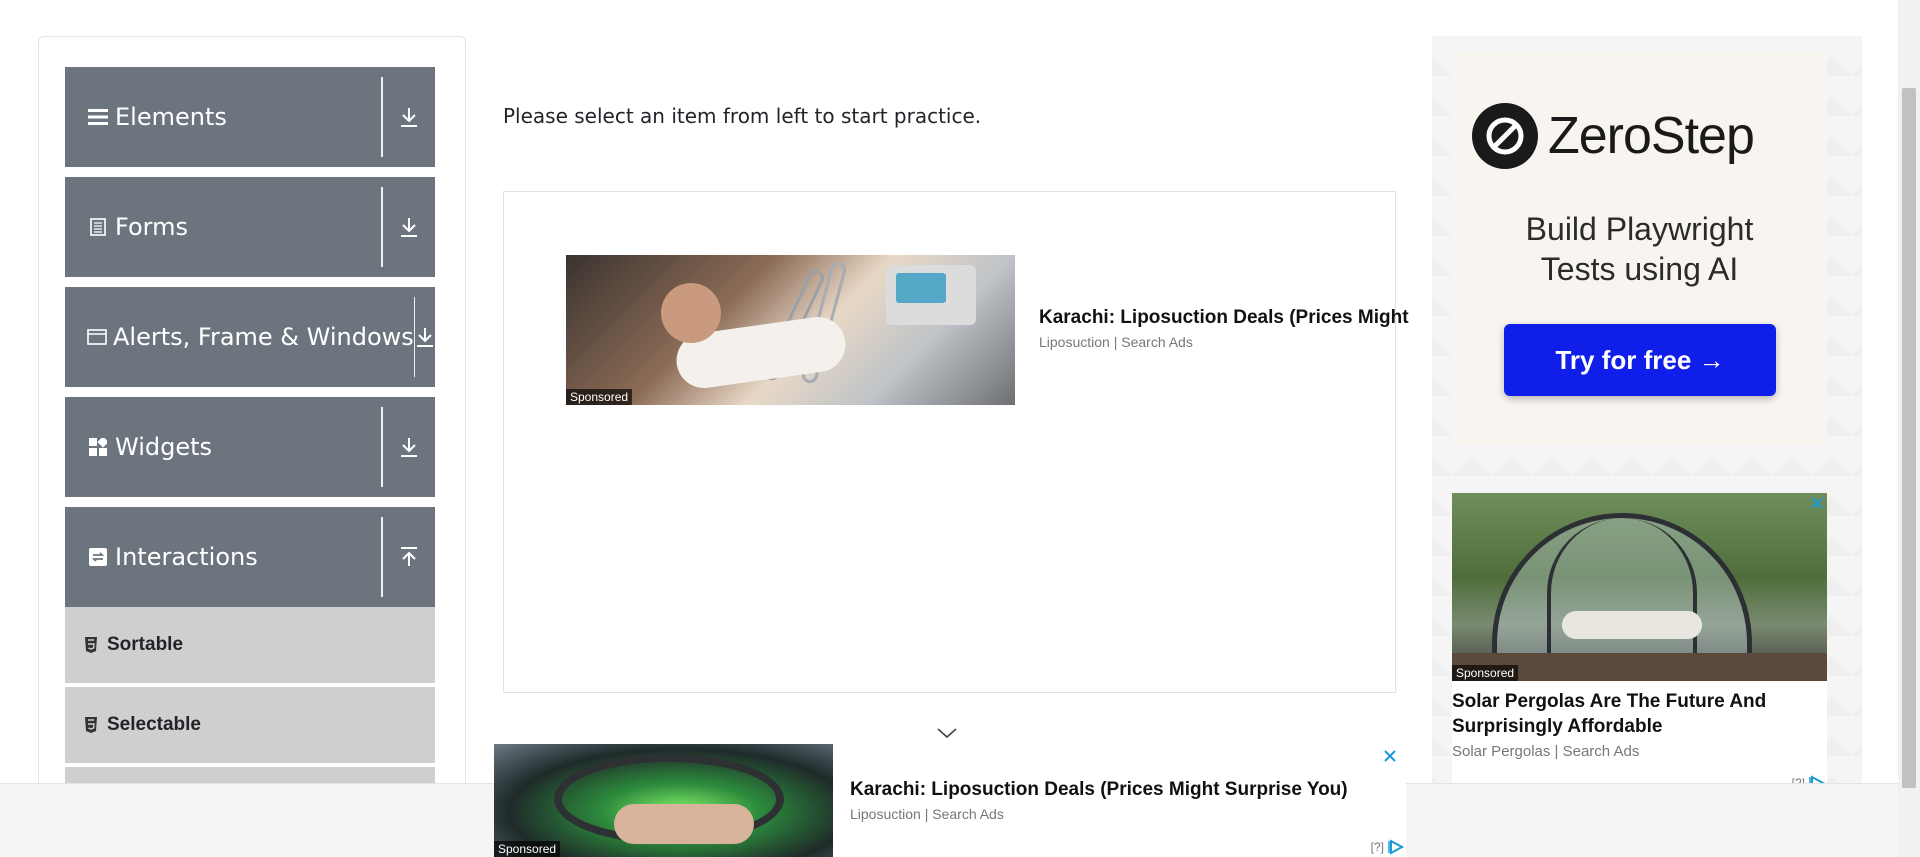 The image size is (1920, 857). What do you see at coordinates (97, 337) in the screenshot?
I see `window-icon` at bounding box center [97, 337].